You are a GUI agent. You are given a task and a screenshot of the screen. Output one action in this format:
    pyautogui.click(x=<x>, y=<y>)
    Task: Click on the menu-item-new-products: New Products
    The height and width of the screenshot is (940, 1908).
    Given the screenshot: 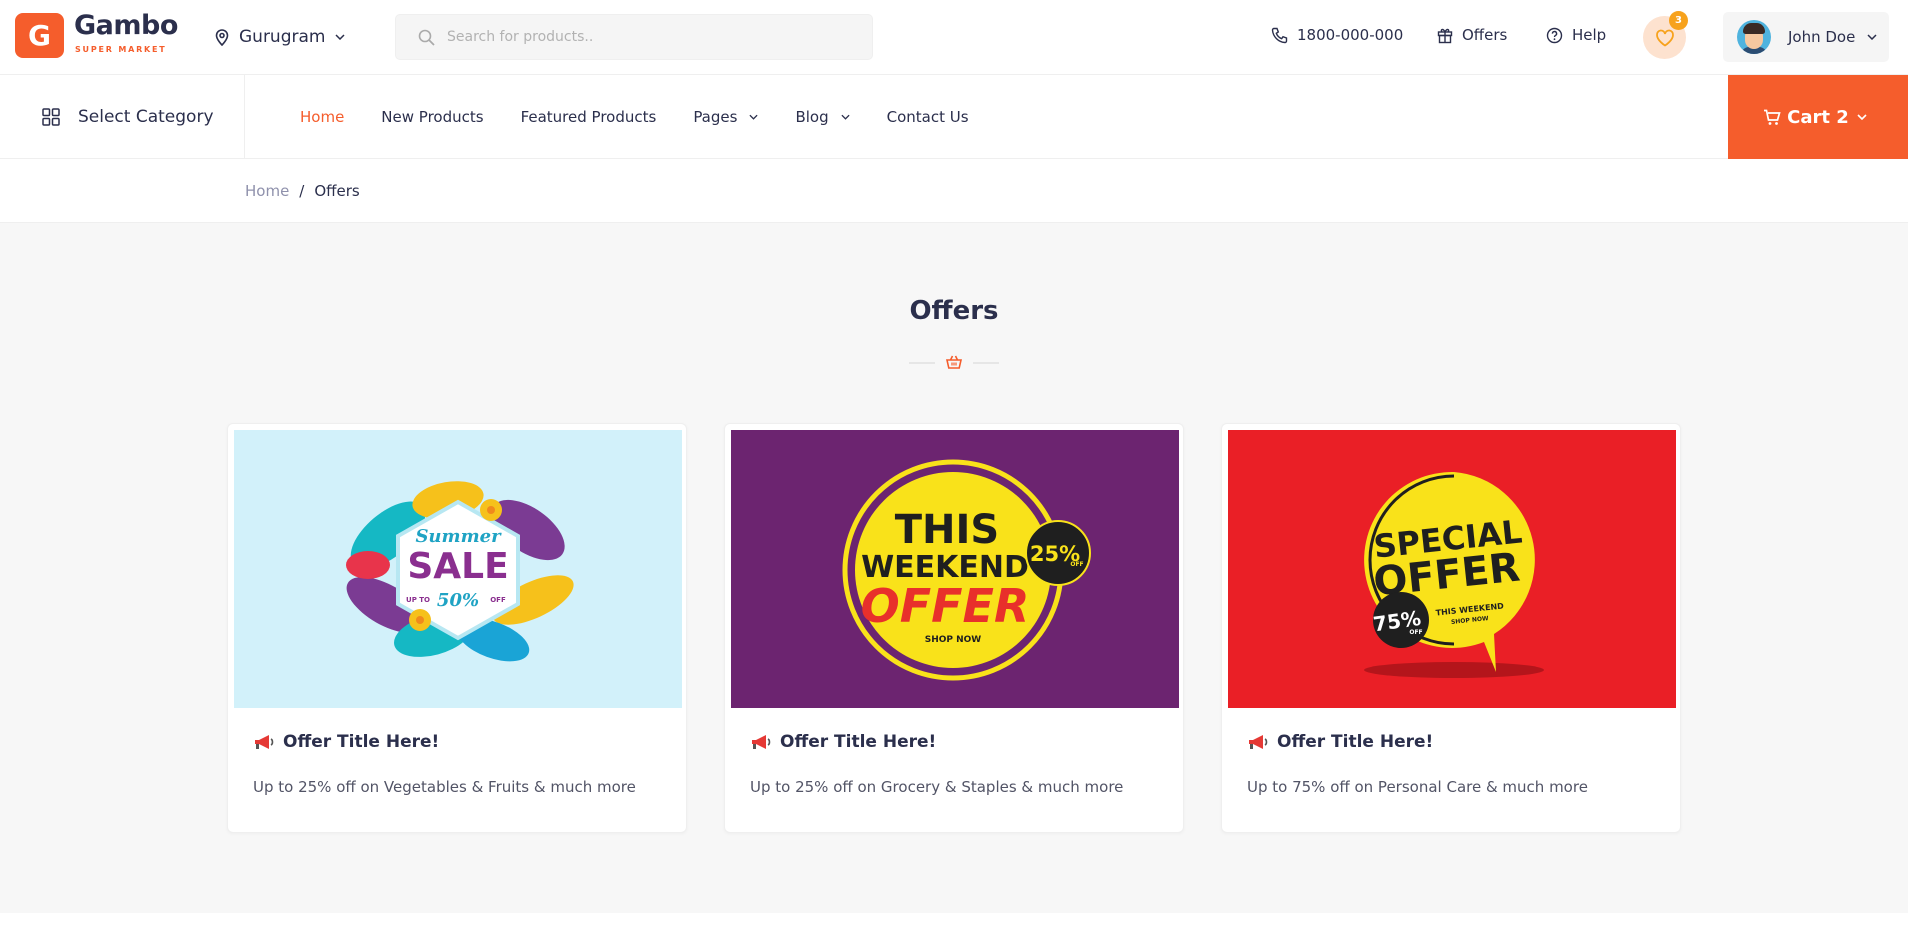 What is the action you would take?
    pyautogui.click(x=432, y=117)
    